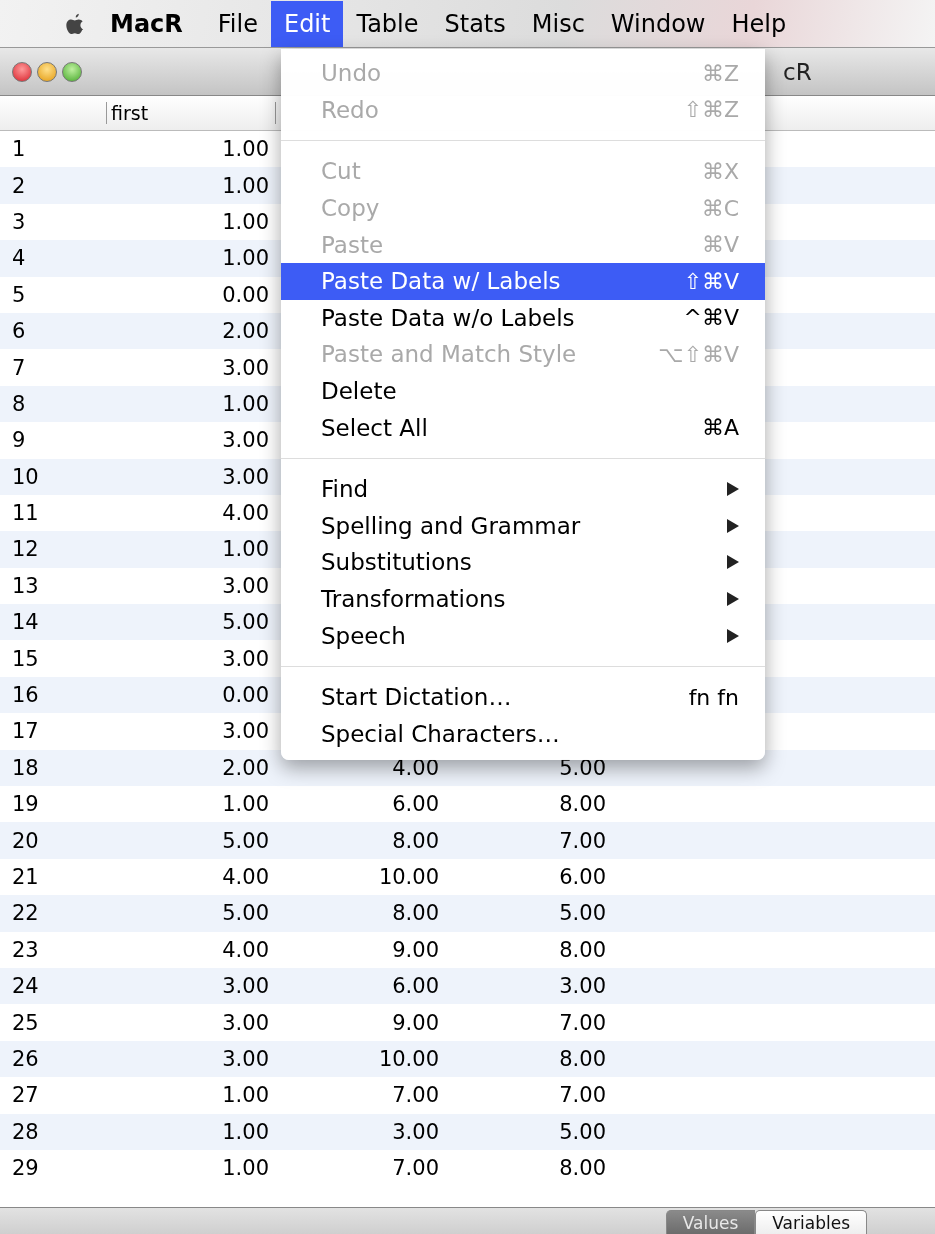 This screenshot has height=1234, width=935. Describe the element at coordinates (72, 71) in the screenshot. I see `zoom-button` at that location.